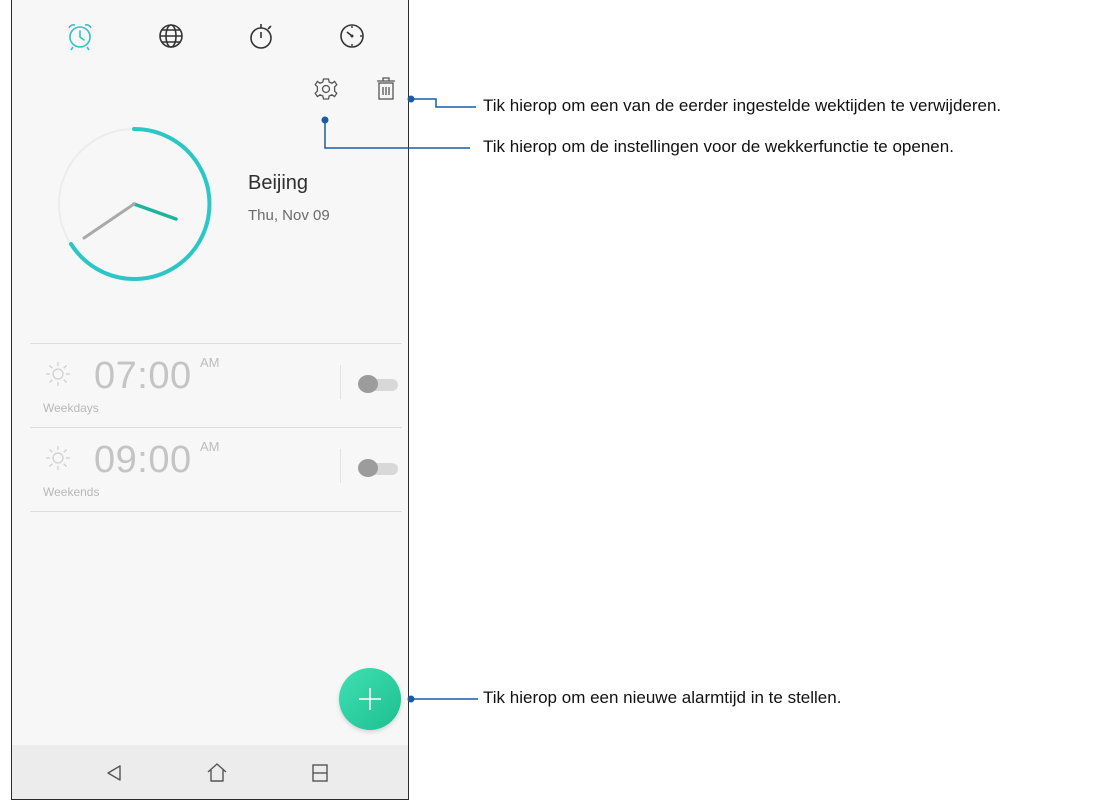  I want to click on delete-button, so click(386, 89).